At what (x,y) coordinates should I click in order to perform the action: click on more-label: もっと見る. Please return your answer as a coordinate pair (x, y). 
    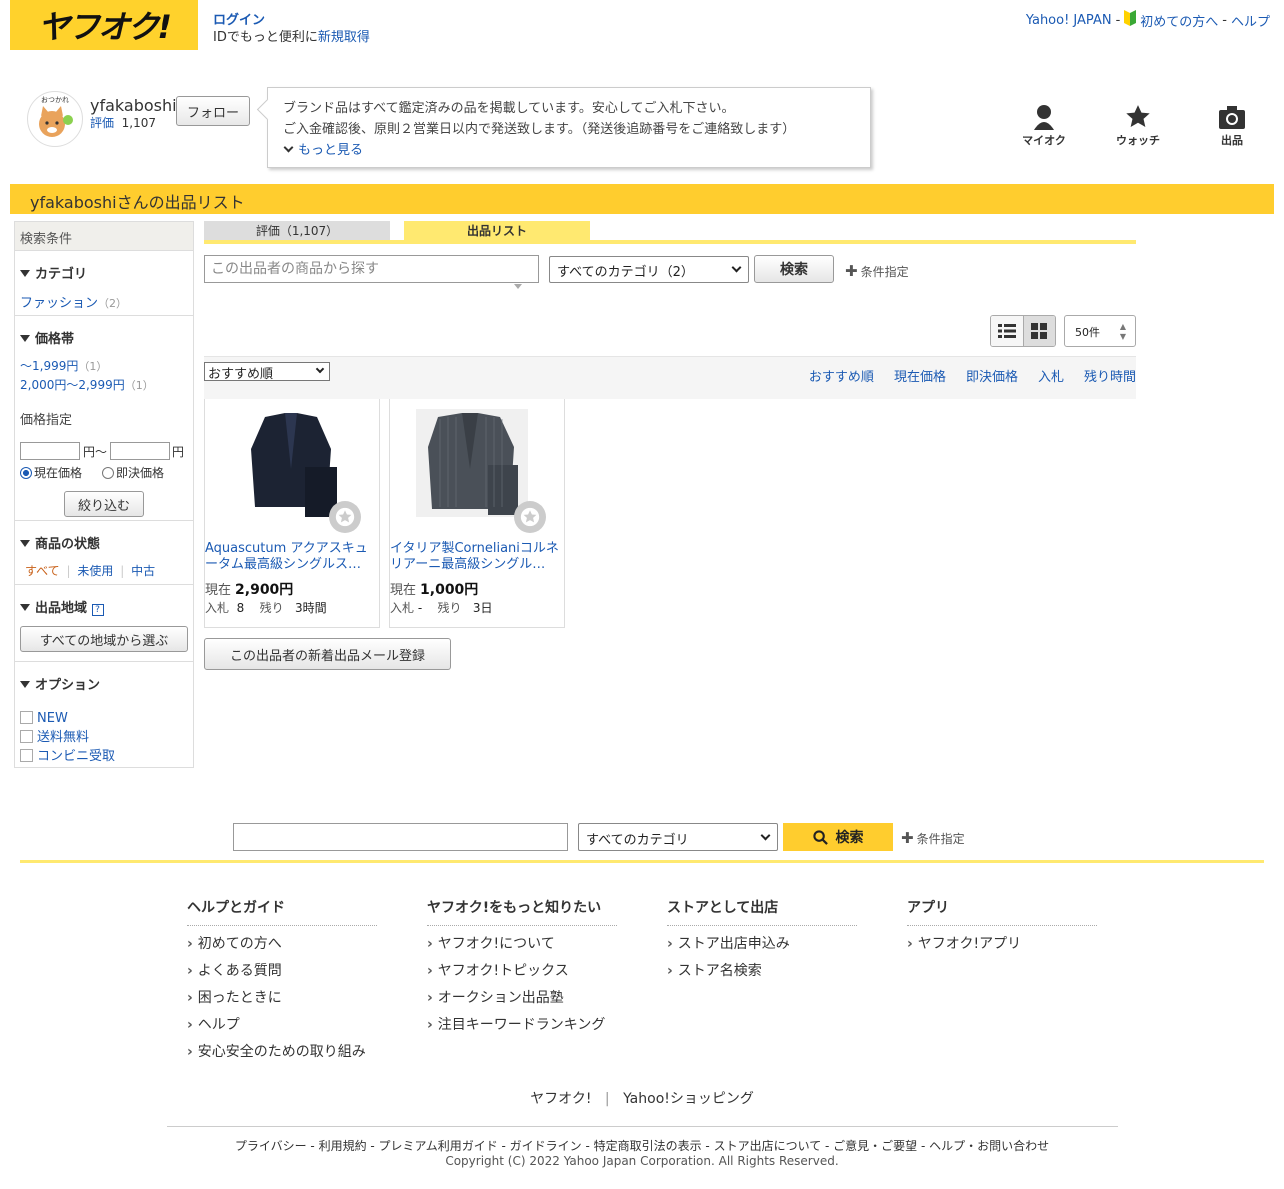
    Looking at the image, I should click on (331, 150).